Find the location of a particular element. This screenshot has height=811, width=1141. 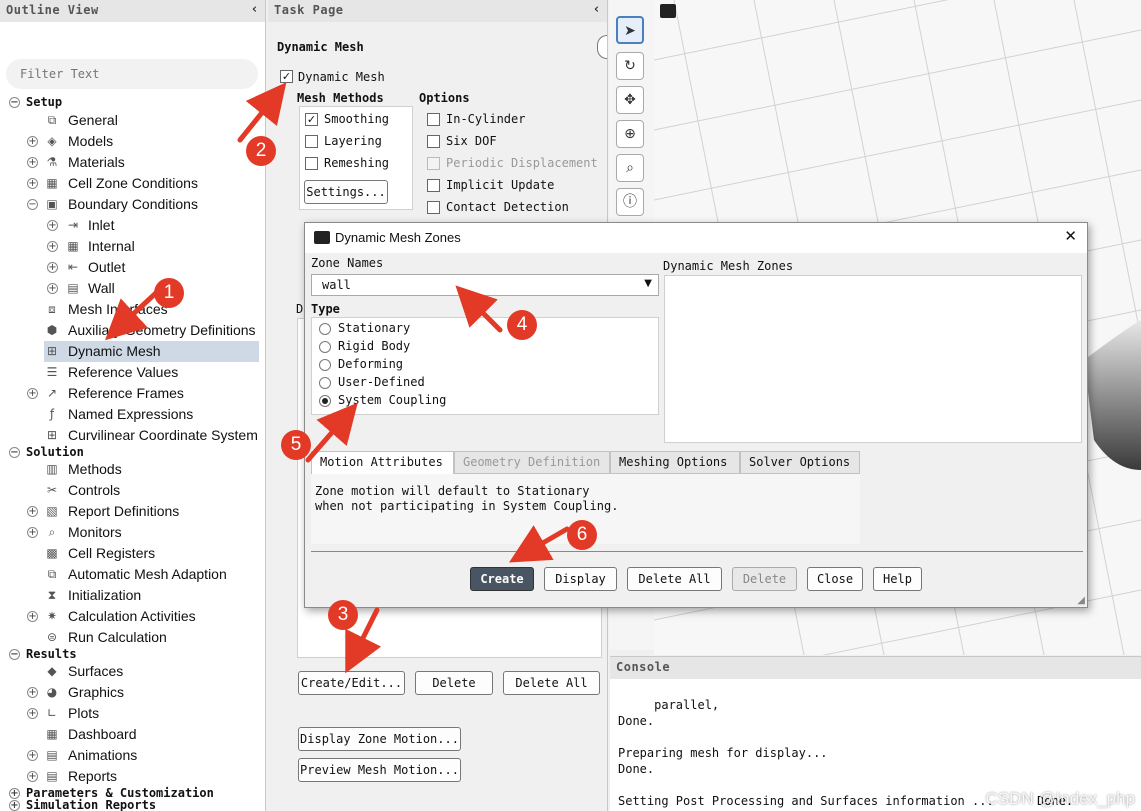

delete-all-button: Delete All is located at coordinates (674, 579).